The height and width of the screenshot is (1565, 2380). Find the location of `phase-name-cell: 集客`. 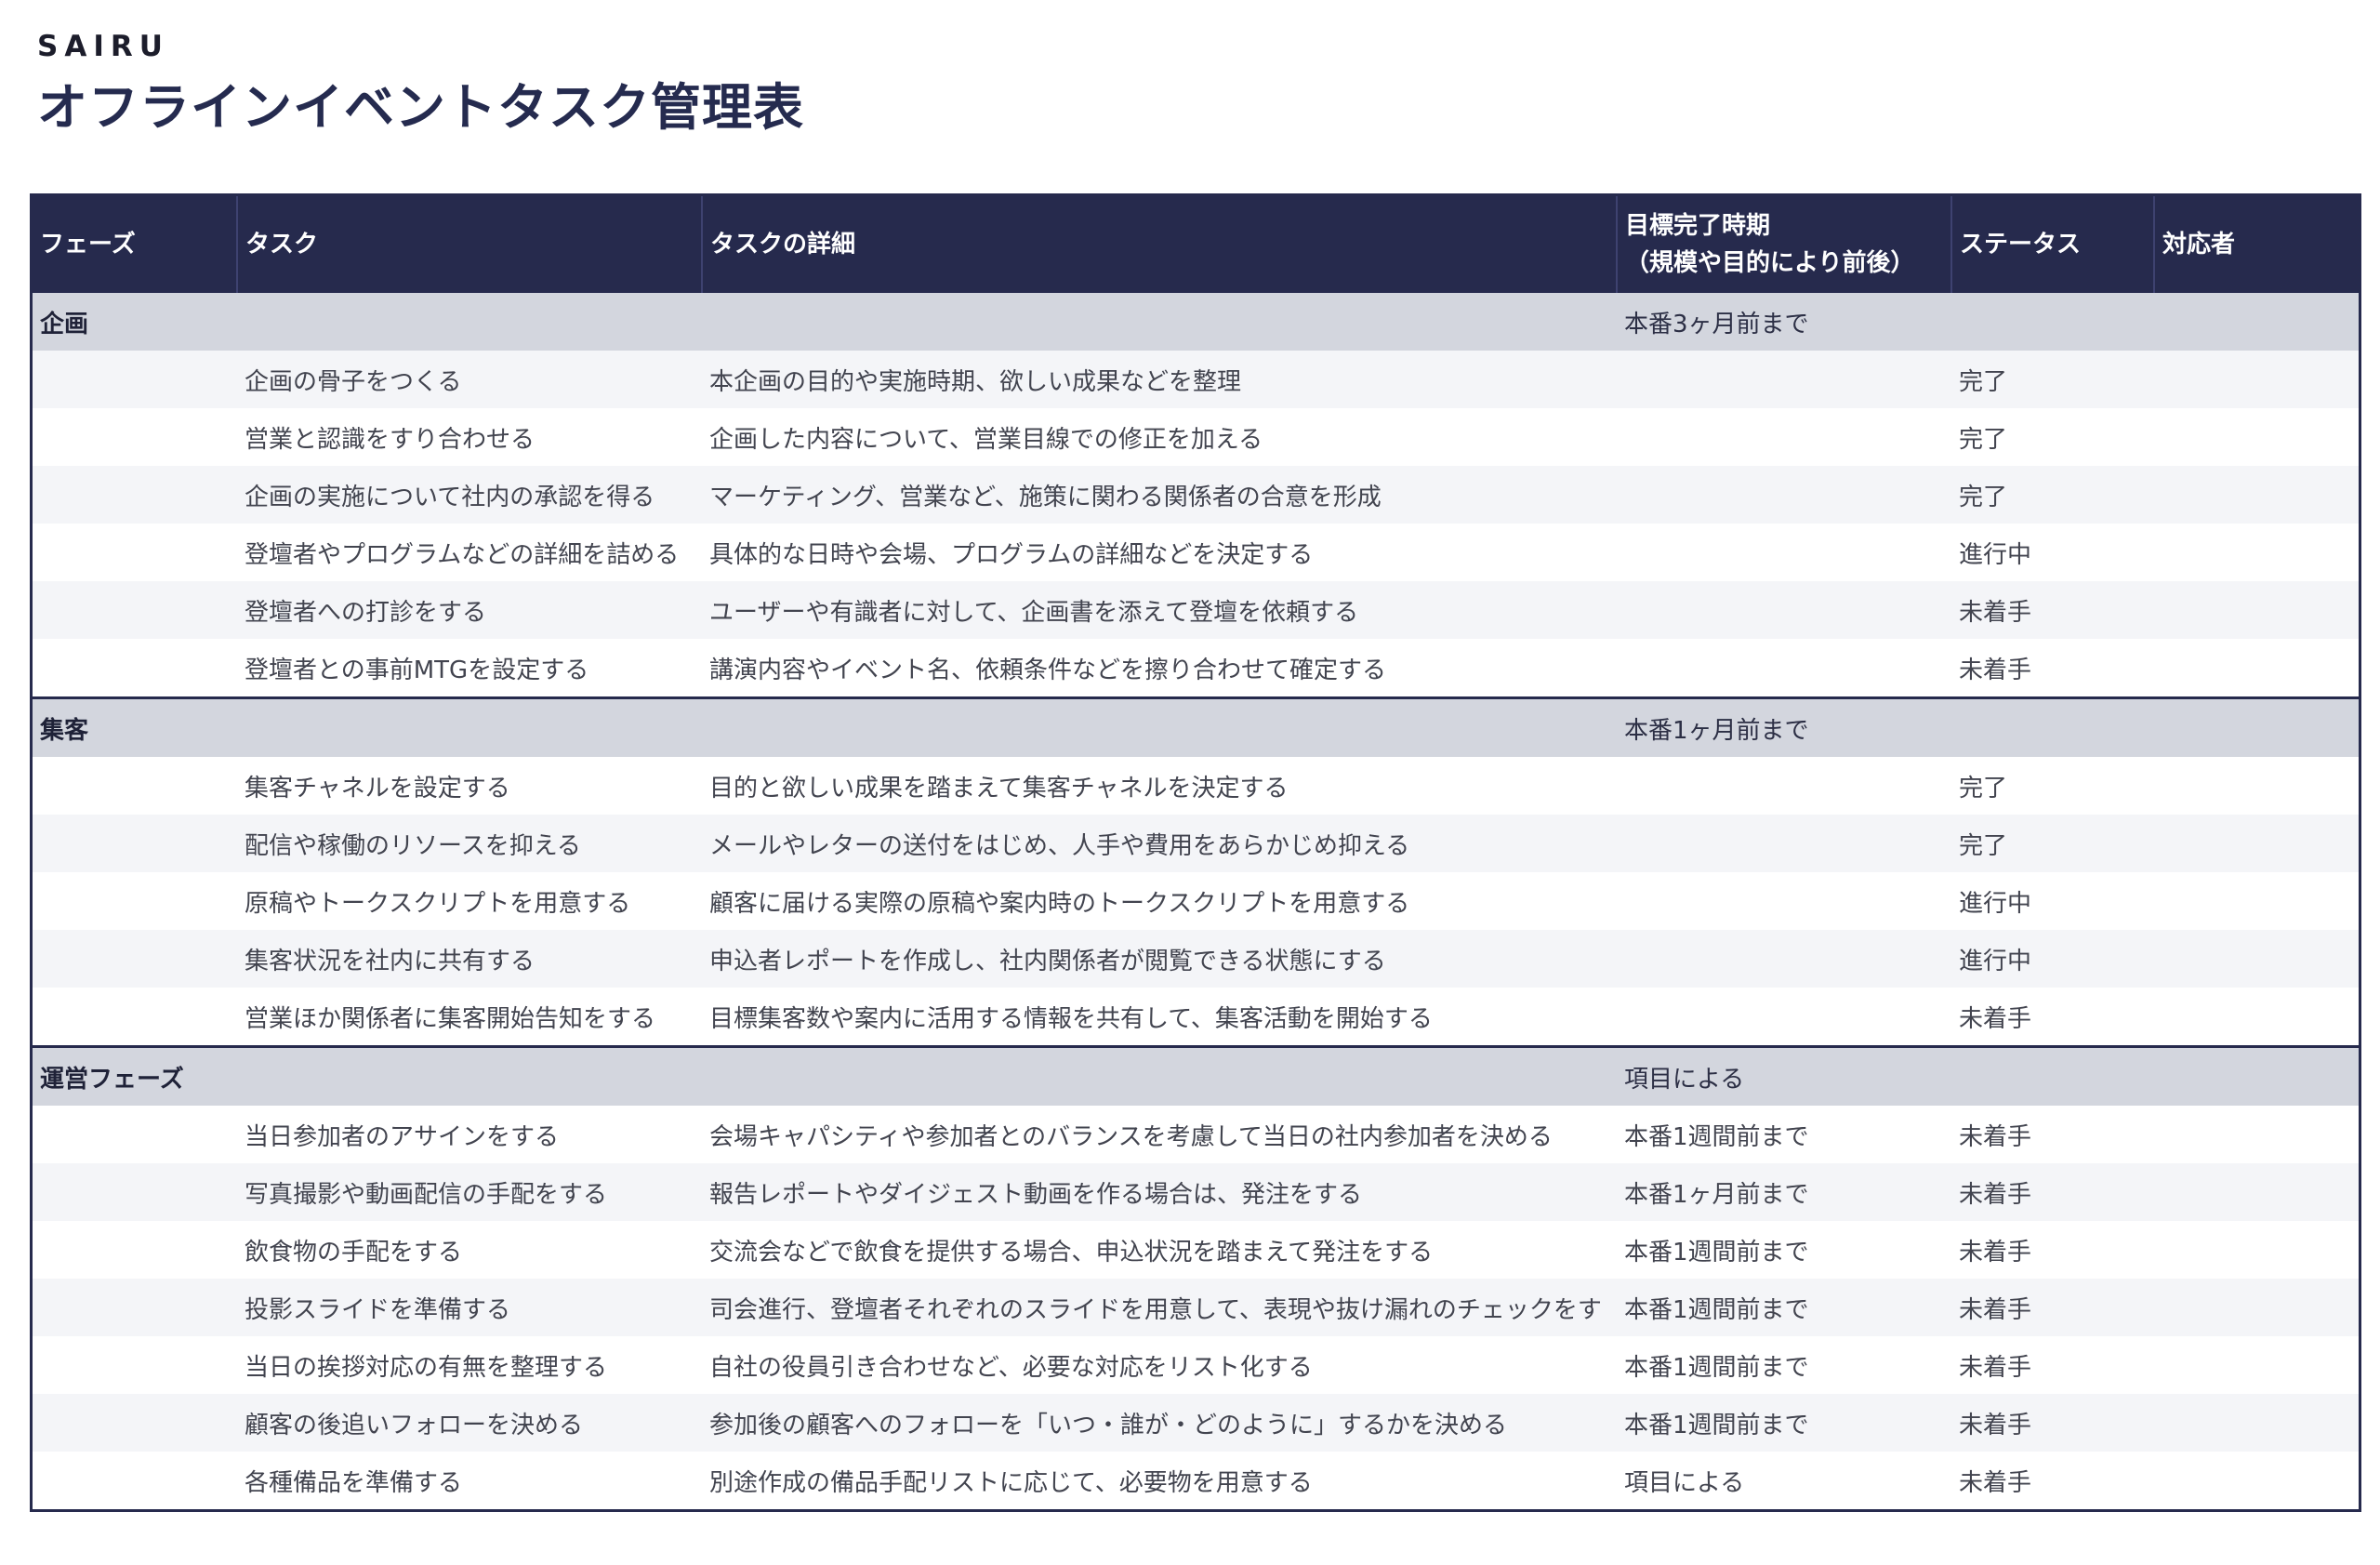

phase-name-cell: 集客 is located at coordinates (135, 726).